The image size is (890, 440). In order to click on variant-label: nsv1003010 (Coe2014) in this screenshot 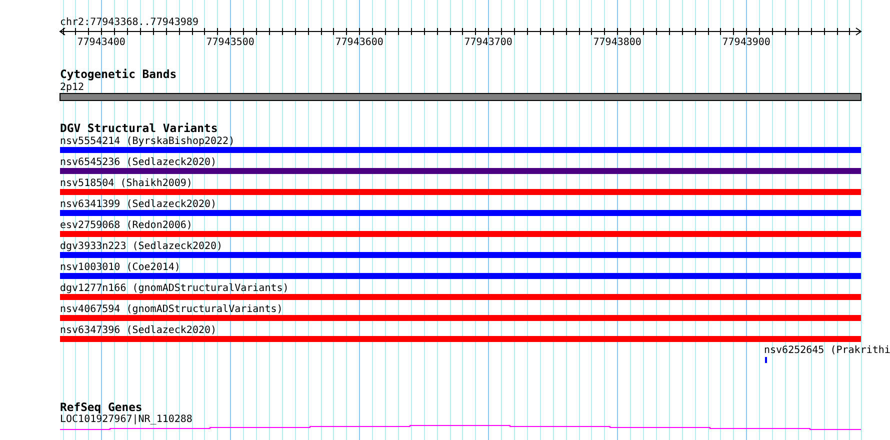, I will do `click(120, 267)`.